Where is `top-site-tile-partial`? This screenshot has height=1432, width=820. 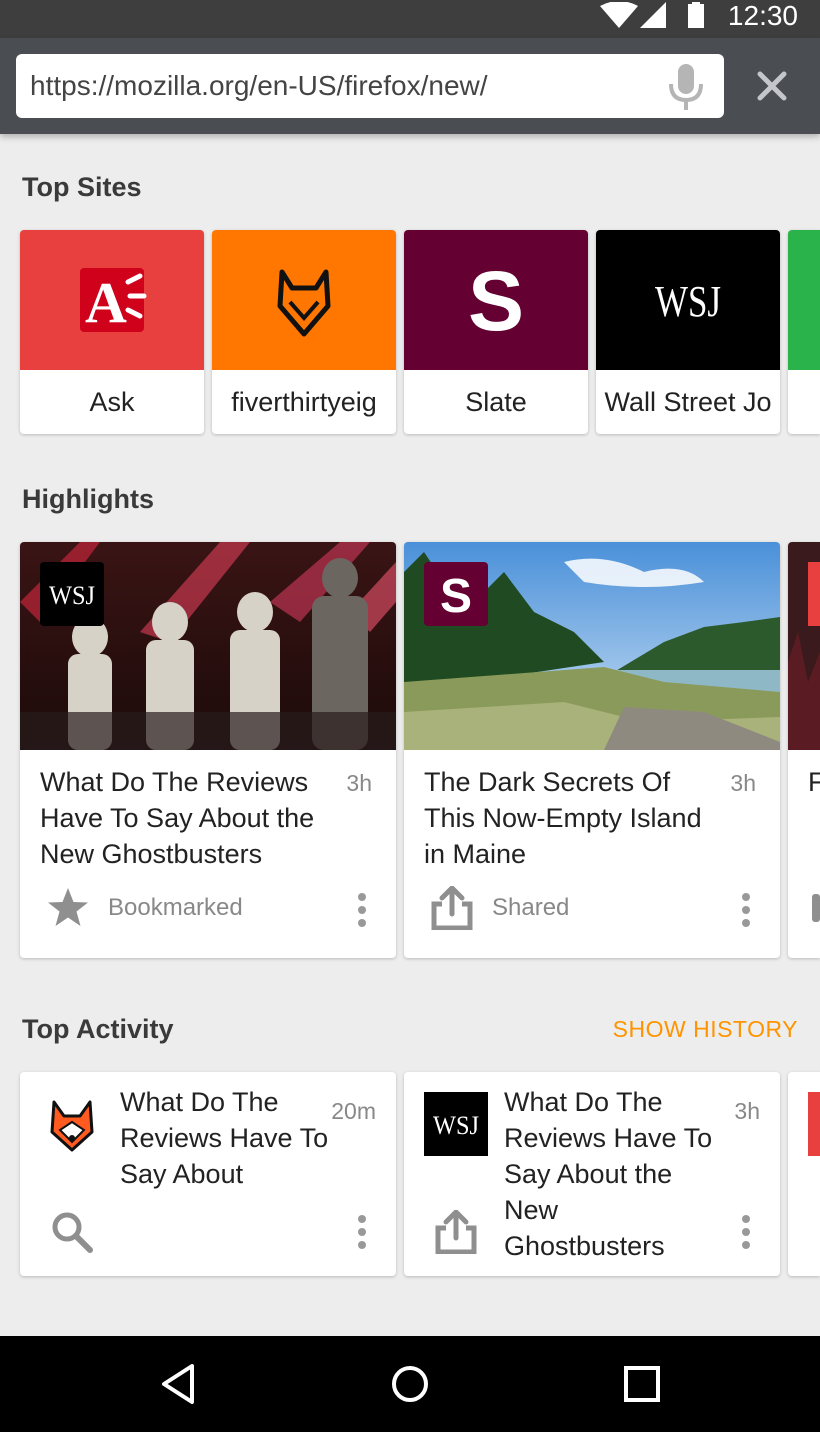
top-site-tile-partial is located at coordinates (804, 332).